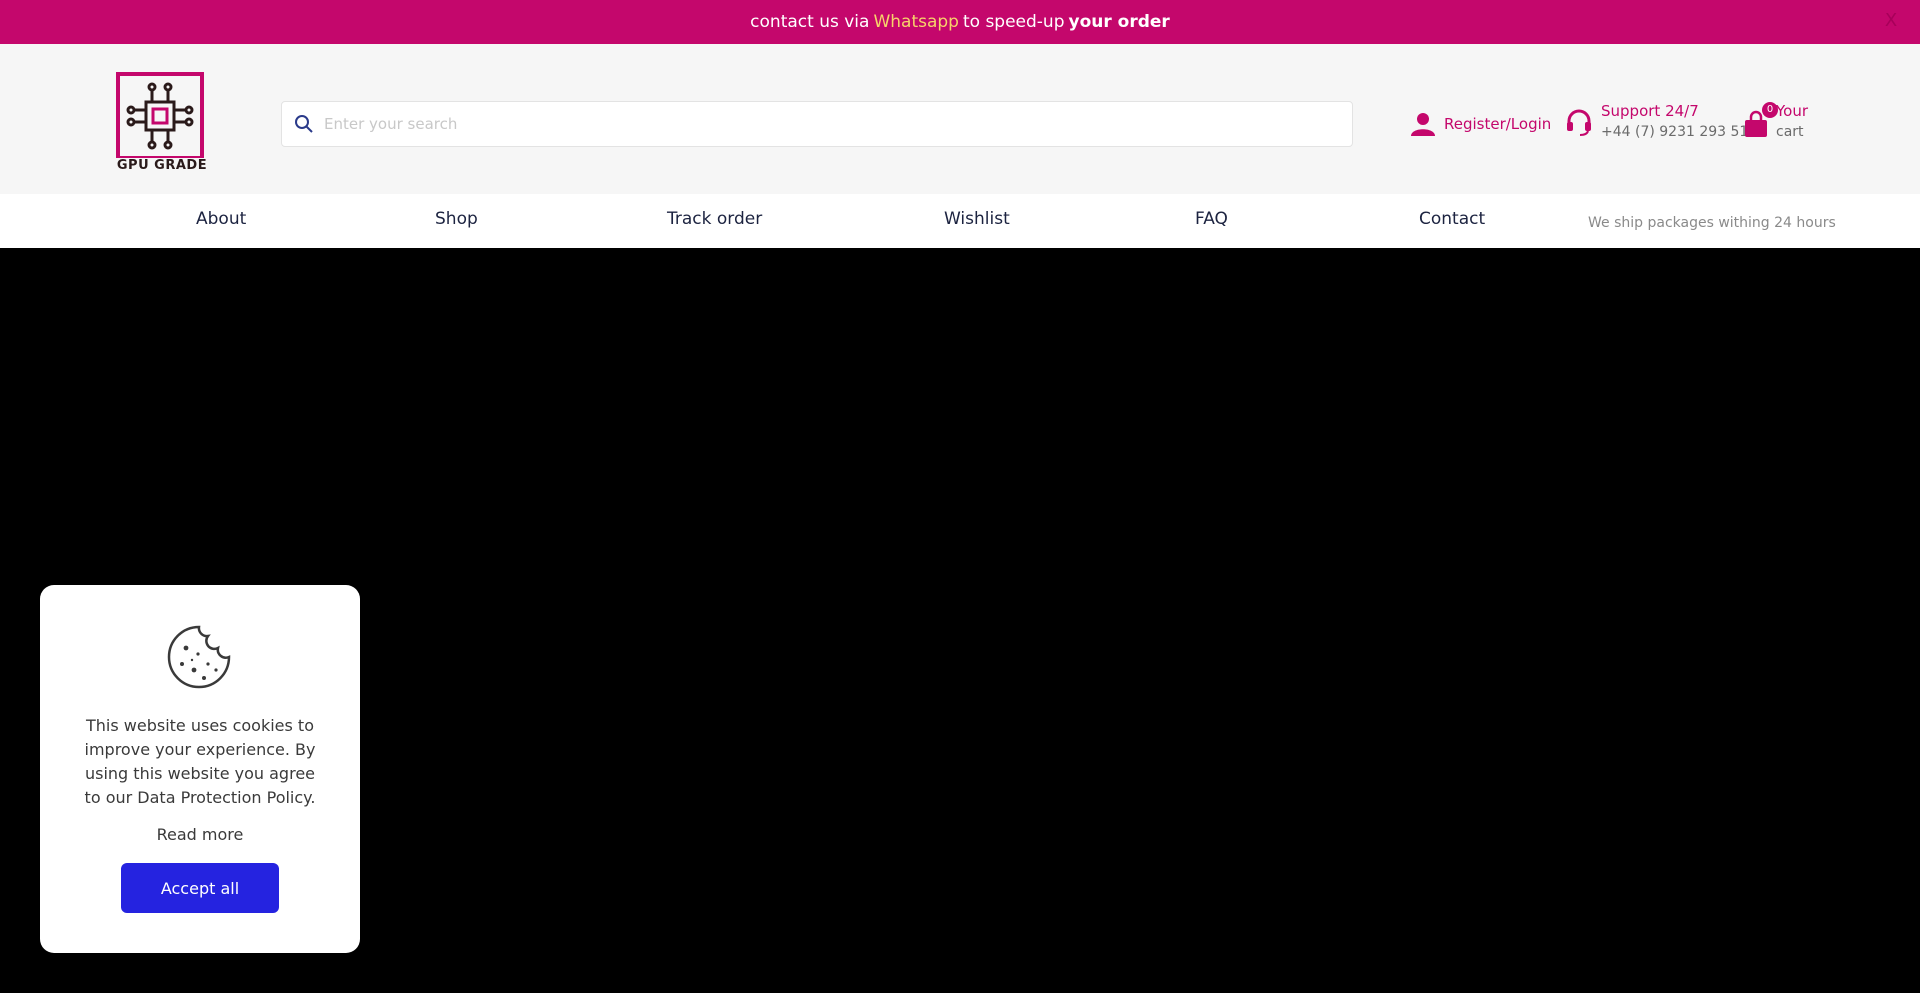  Describe the element at coordinates (1775, 121) in the screenshot. I see `cart-link: 0 Your cart` at that location.